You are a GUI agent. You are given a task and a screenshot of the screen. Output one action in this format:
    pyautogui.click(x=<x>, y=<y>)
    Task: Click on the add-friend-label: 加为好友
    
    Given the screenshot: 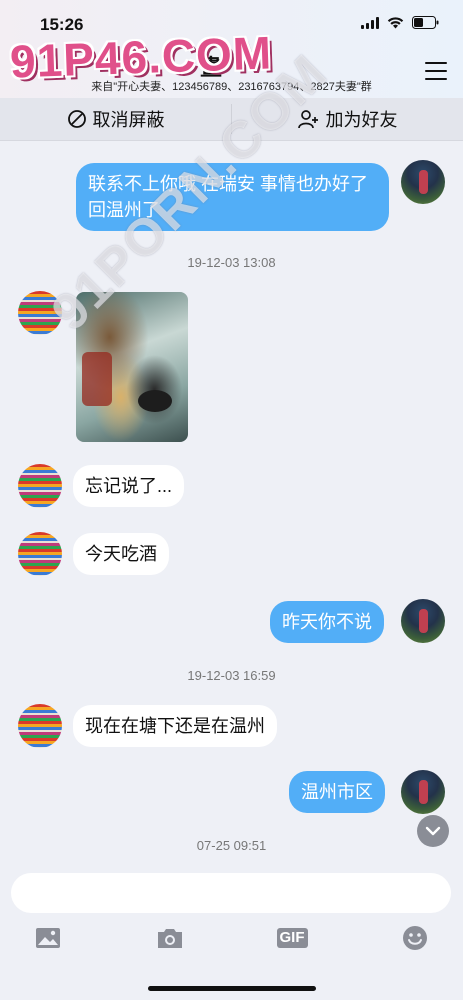 What is the action you would take?
    pyautogui.click(x=361, y=120)
    